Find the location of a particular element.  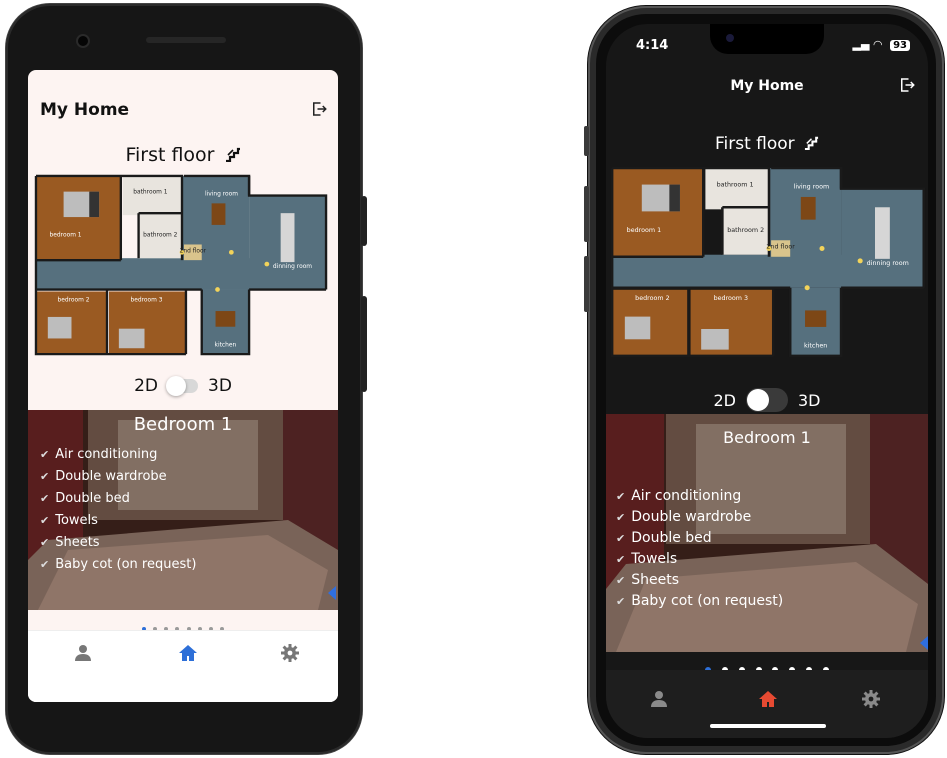

earpiece-speaker is located at coordinates (186, 40).